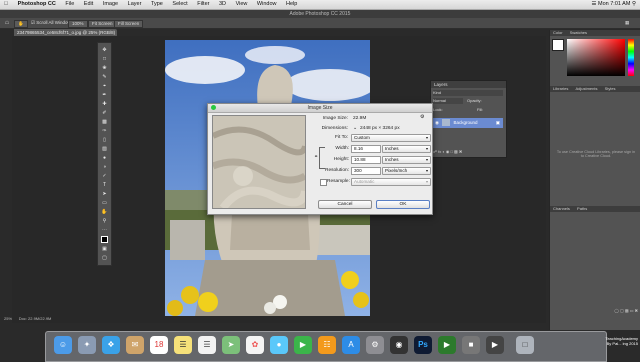 The height and width of the screenshot is (362, 640). I want to click on fill-screen-button: Fill Screen, so click(129, 24).